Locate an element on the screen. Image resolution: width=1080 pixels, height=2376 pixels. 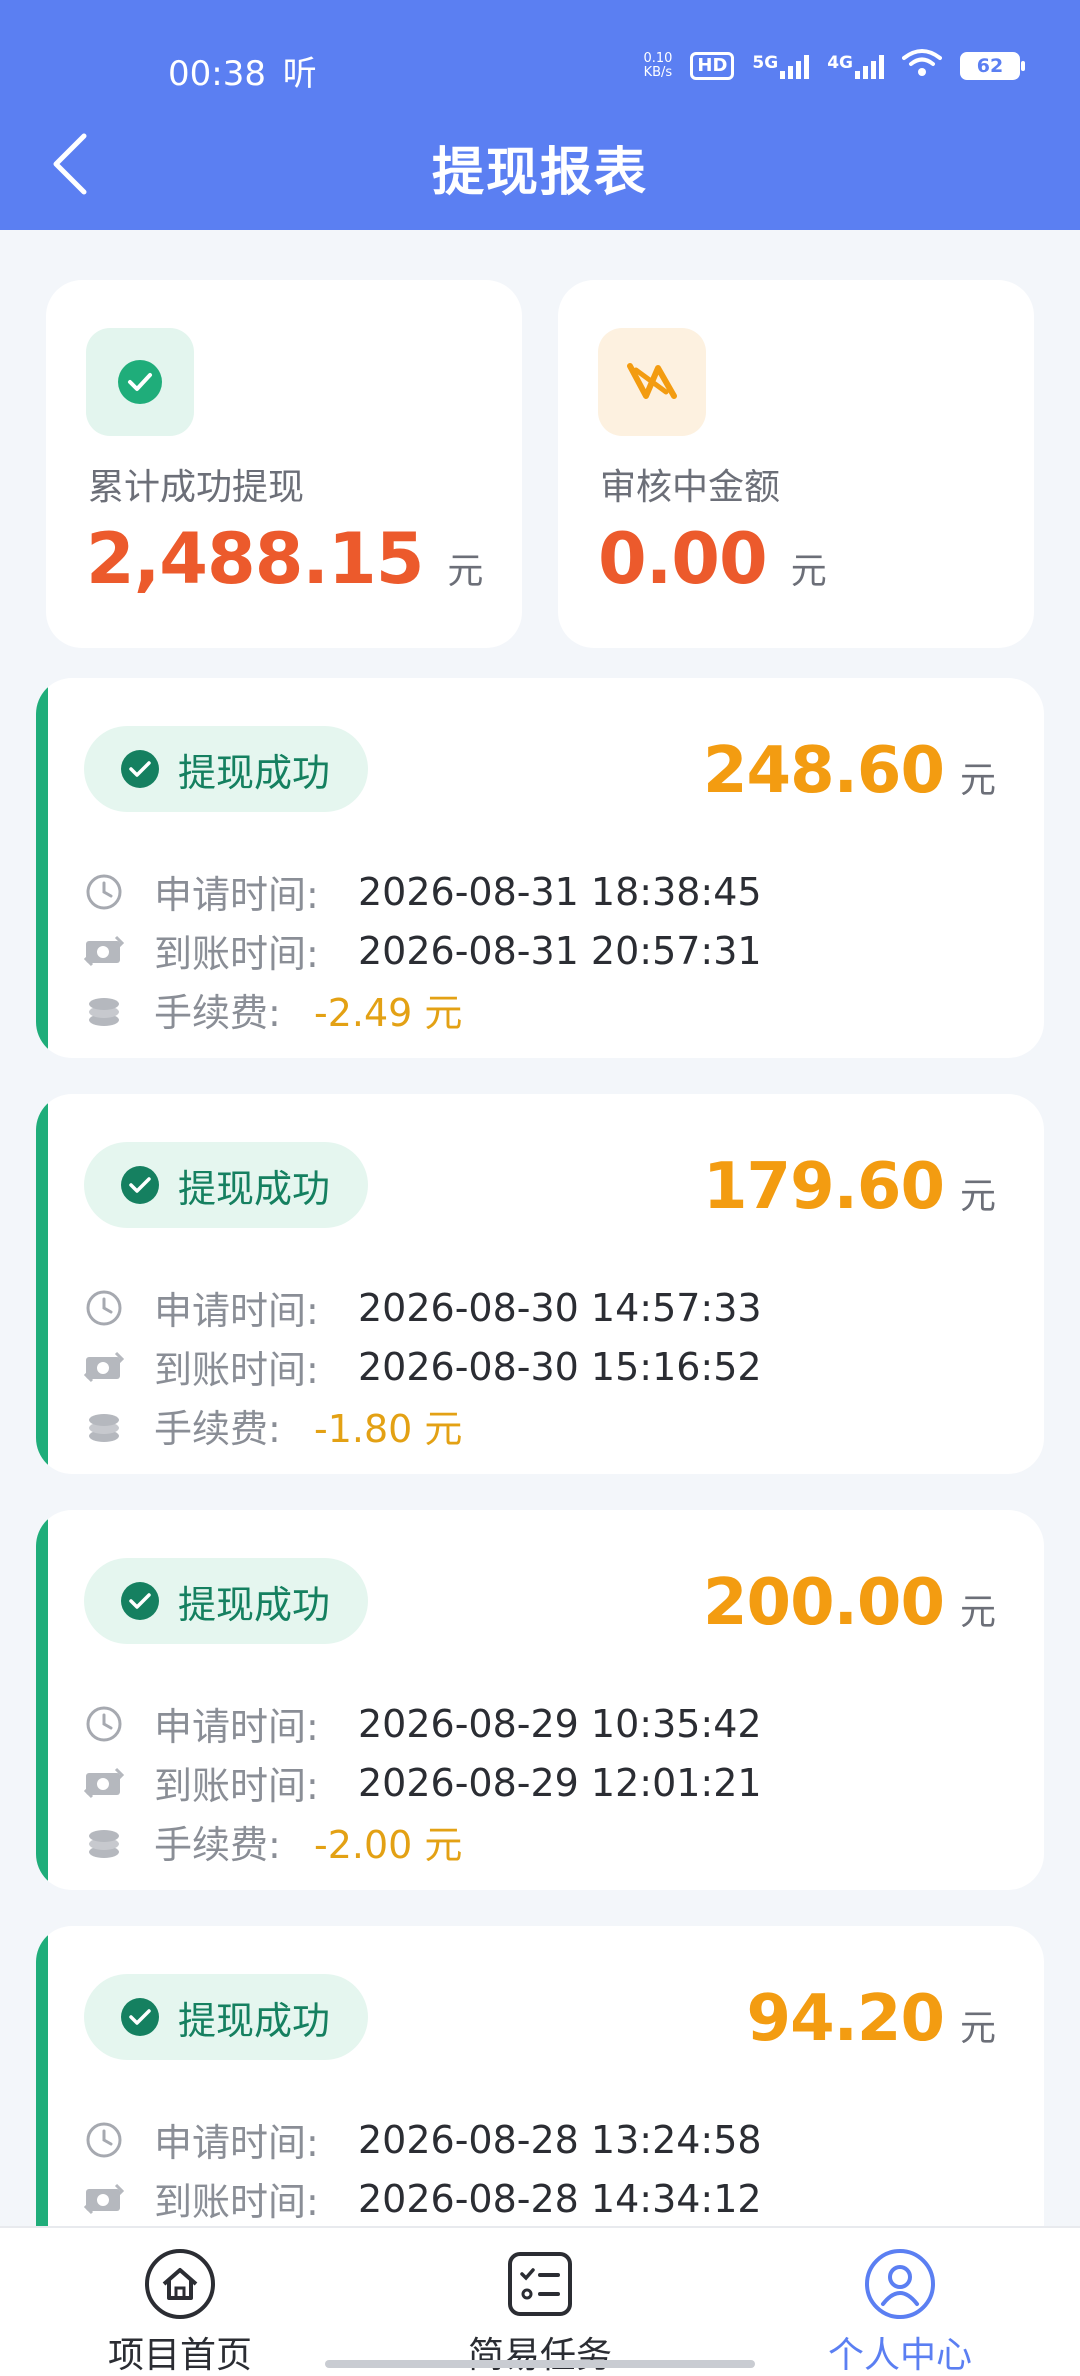
signal-4g-icon: 4G is located at coordinates (855, 66).